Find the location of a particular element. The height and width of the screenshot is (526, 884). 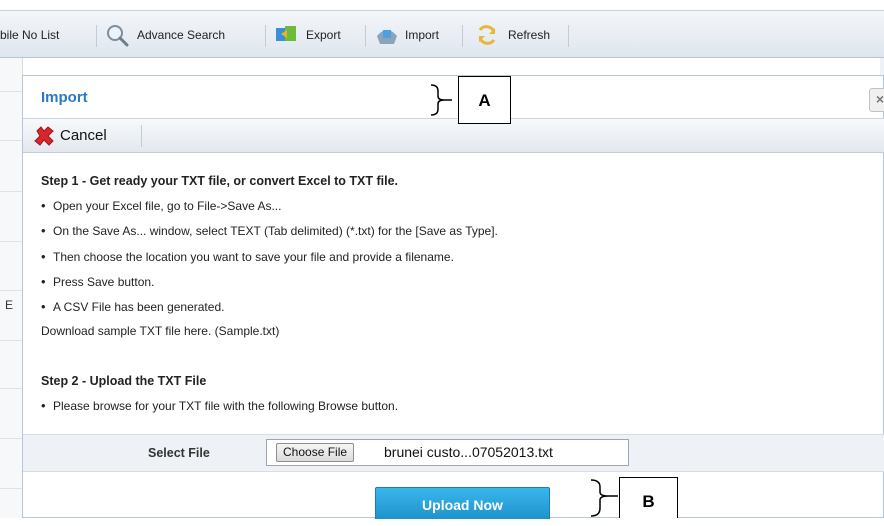

toolbar-advance-search-button: Advance Search is located at coordinates (181, 35).